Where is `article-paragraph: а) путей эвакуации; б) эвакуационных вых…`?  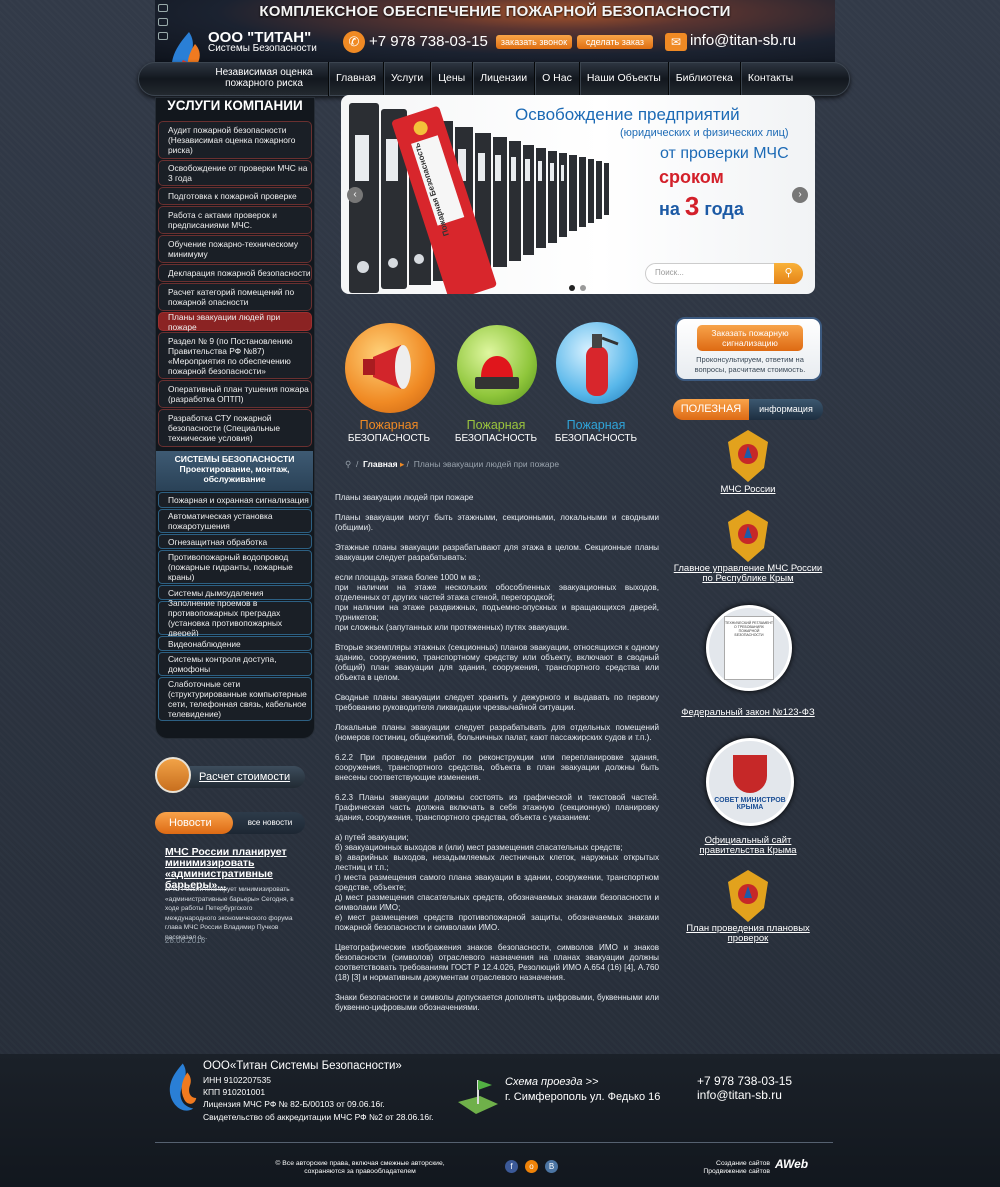 article-paragraph: а) путей эвакуации; б) эвакуационных вых… is located at coordinates (497, 882).